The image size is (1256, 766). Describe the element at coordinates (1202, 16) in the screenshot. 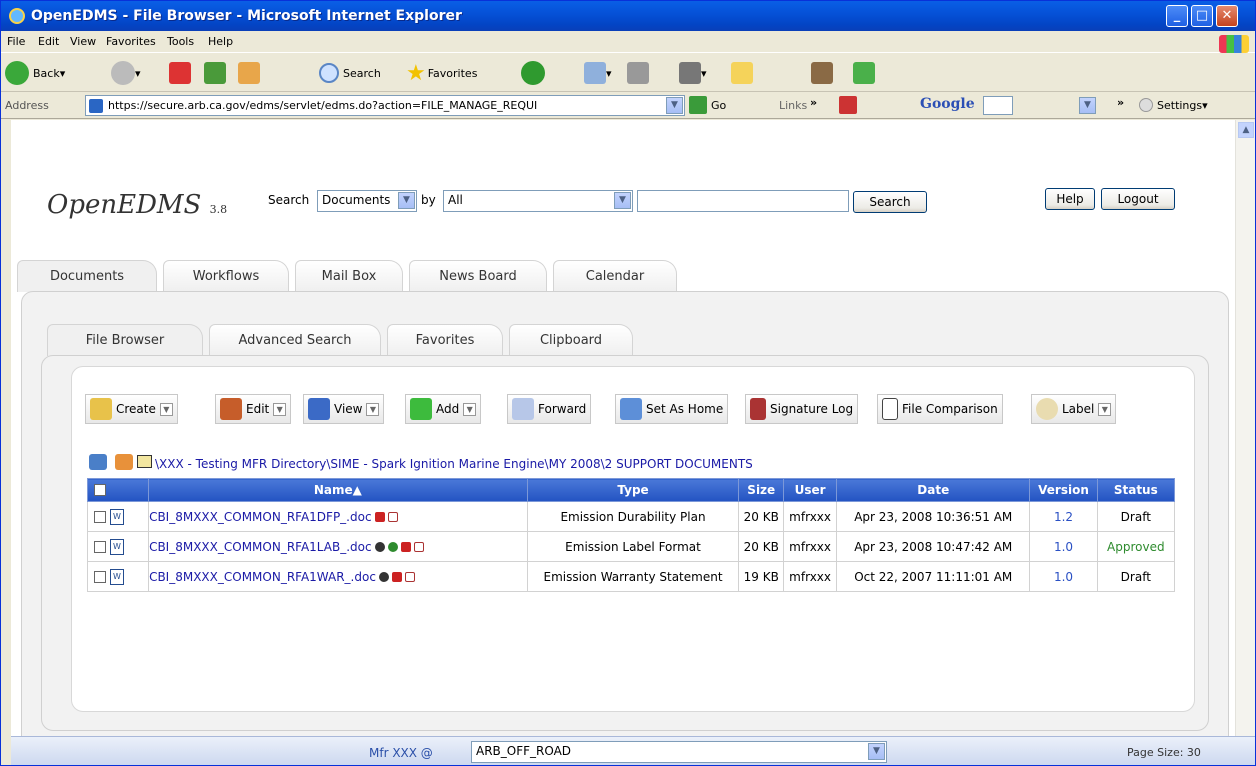

I see `maximize-button: □` at that location.